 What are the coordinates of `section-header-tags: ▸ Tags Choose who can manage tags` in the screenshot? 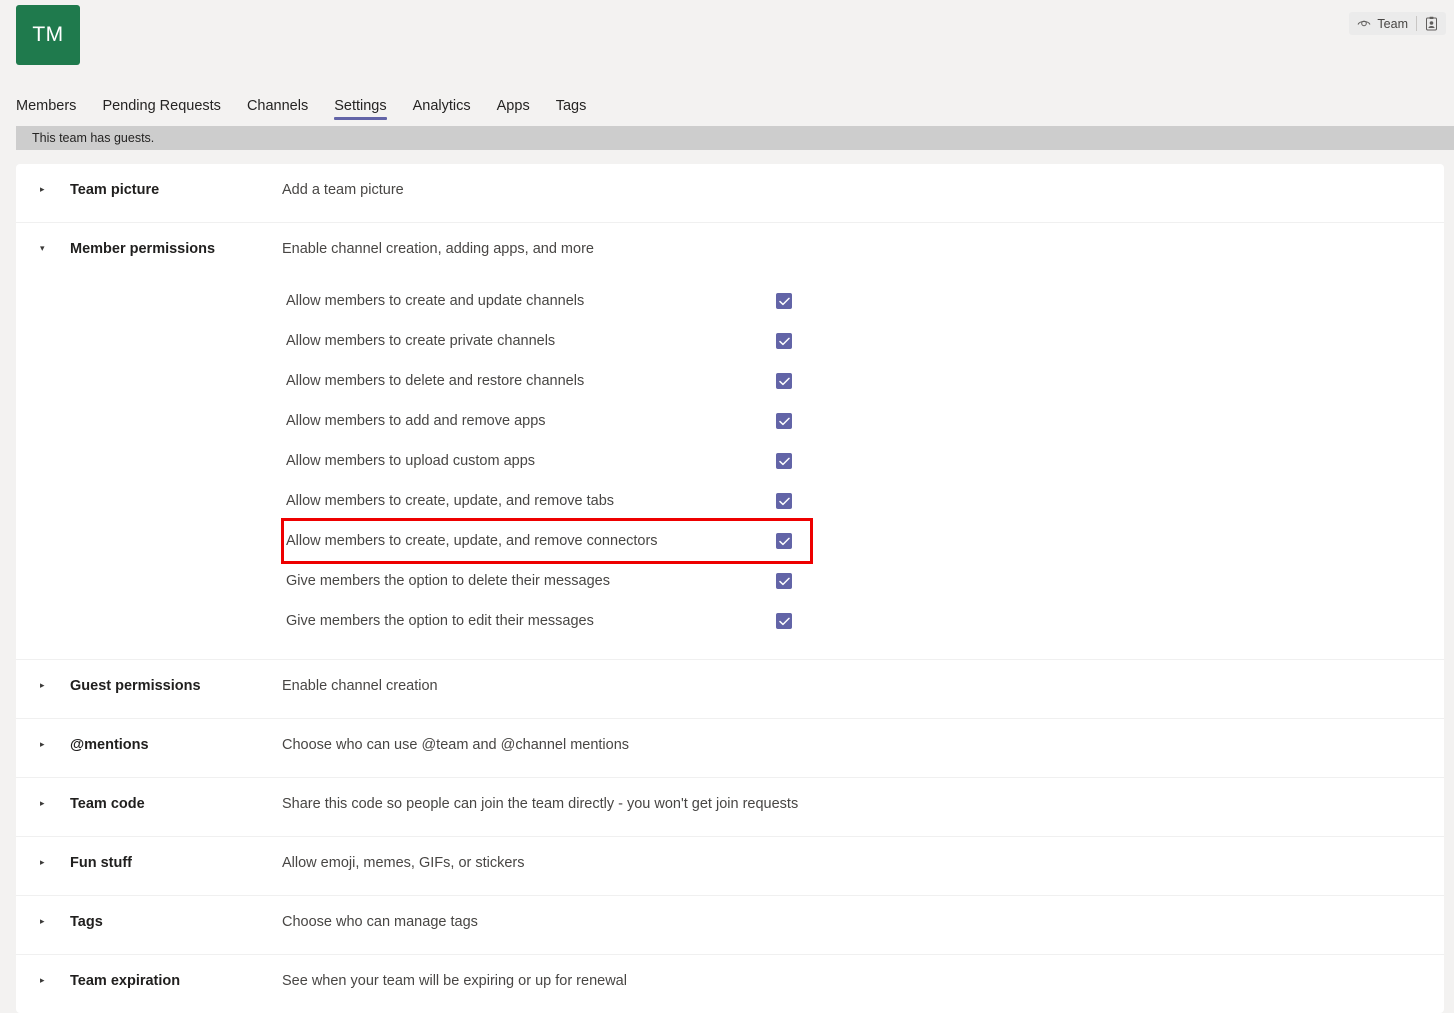 It's located at (730, 925).